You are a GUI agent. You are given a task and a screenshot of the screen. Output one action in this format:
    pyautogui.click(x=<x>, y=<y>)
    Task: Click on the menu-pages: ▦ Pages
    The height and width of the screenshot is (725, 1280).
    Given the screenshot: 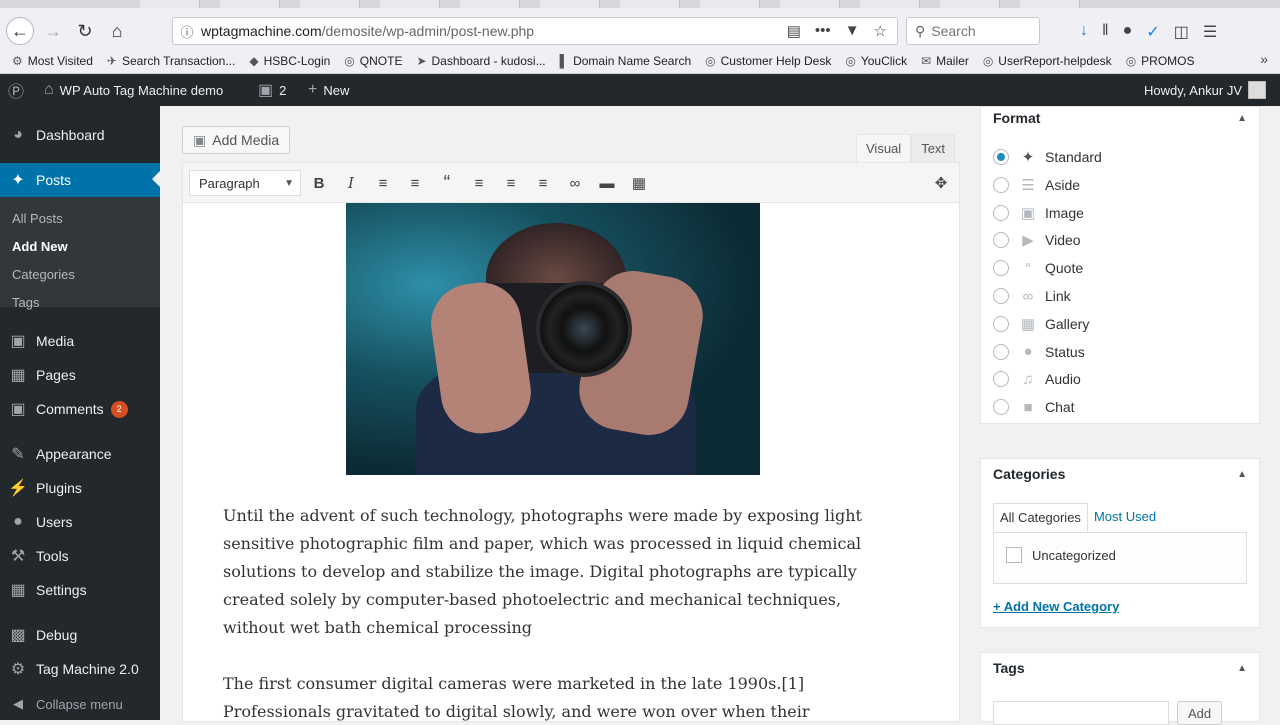 What is the action you would take?
    pyautogui.click(x=80, y=375)
    